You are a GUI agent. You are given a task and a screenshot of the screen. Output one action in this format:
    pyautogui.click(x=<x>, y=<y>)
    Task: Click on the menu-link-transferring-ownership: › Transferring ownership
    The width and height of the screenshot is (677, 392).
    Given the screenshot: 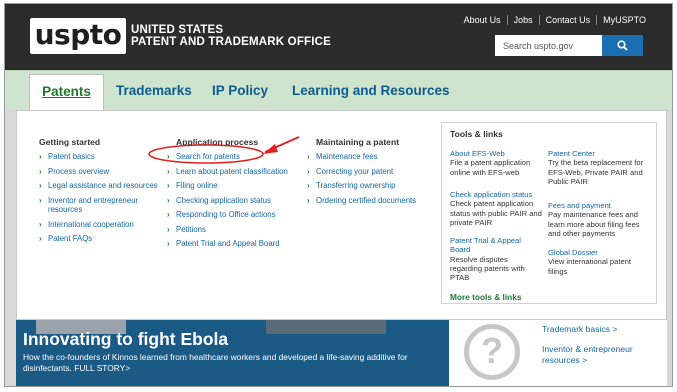 What is the action you would take?
    pyautogui.click(x=371, y=186)
    